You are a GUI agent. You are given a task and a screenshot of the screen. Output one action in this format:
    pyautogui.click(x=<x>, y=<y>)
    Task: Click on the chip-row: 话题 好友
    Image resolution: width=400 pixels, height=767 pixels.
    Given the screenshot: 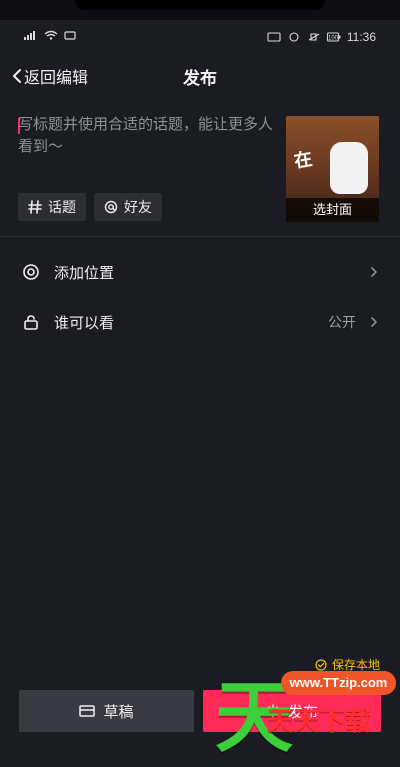 What is the action you would take?
    pyautogui.click(x=90, y=207)
    